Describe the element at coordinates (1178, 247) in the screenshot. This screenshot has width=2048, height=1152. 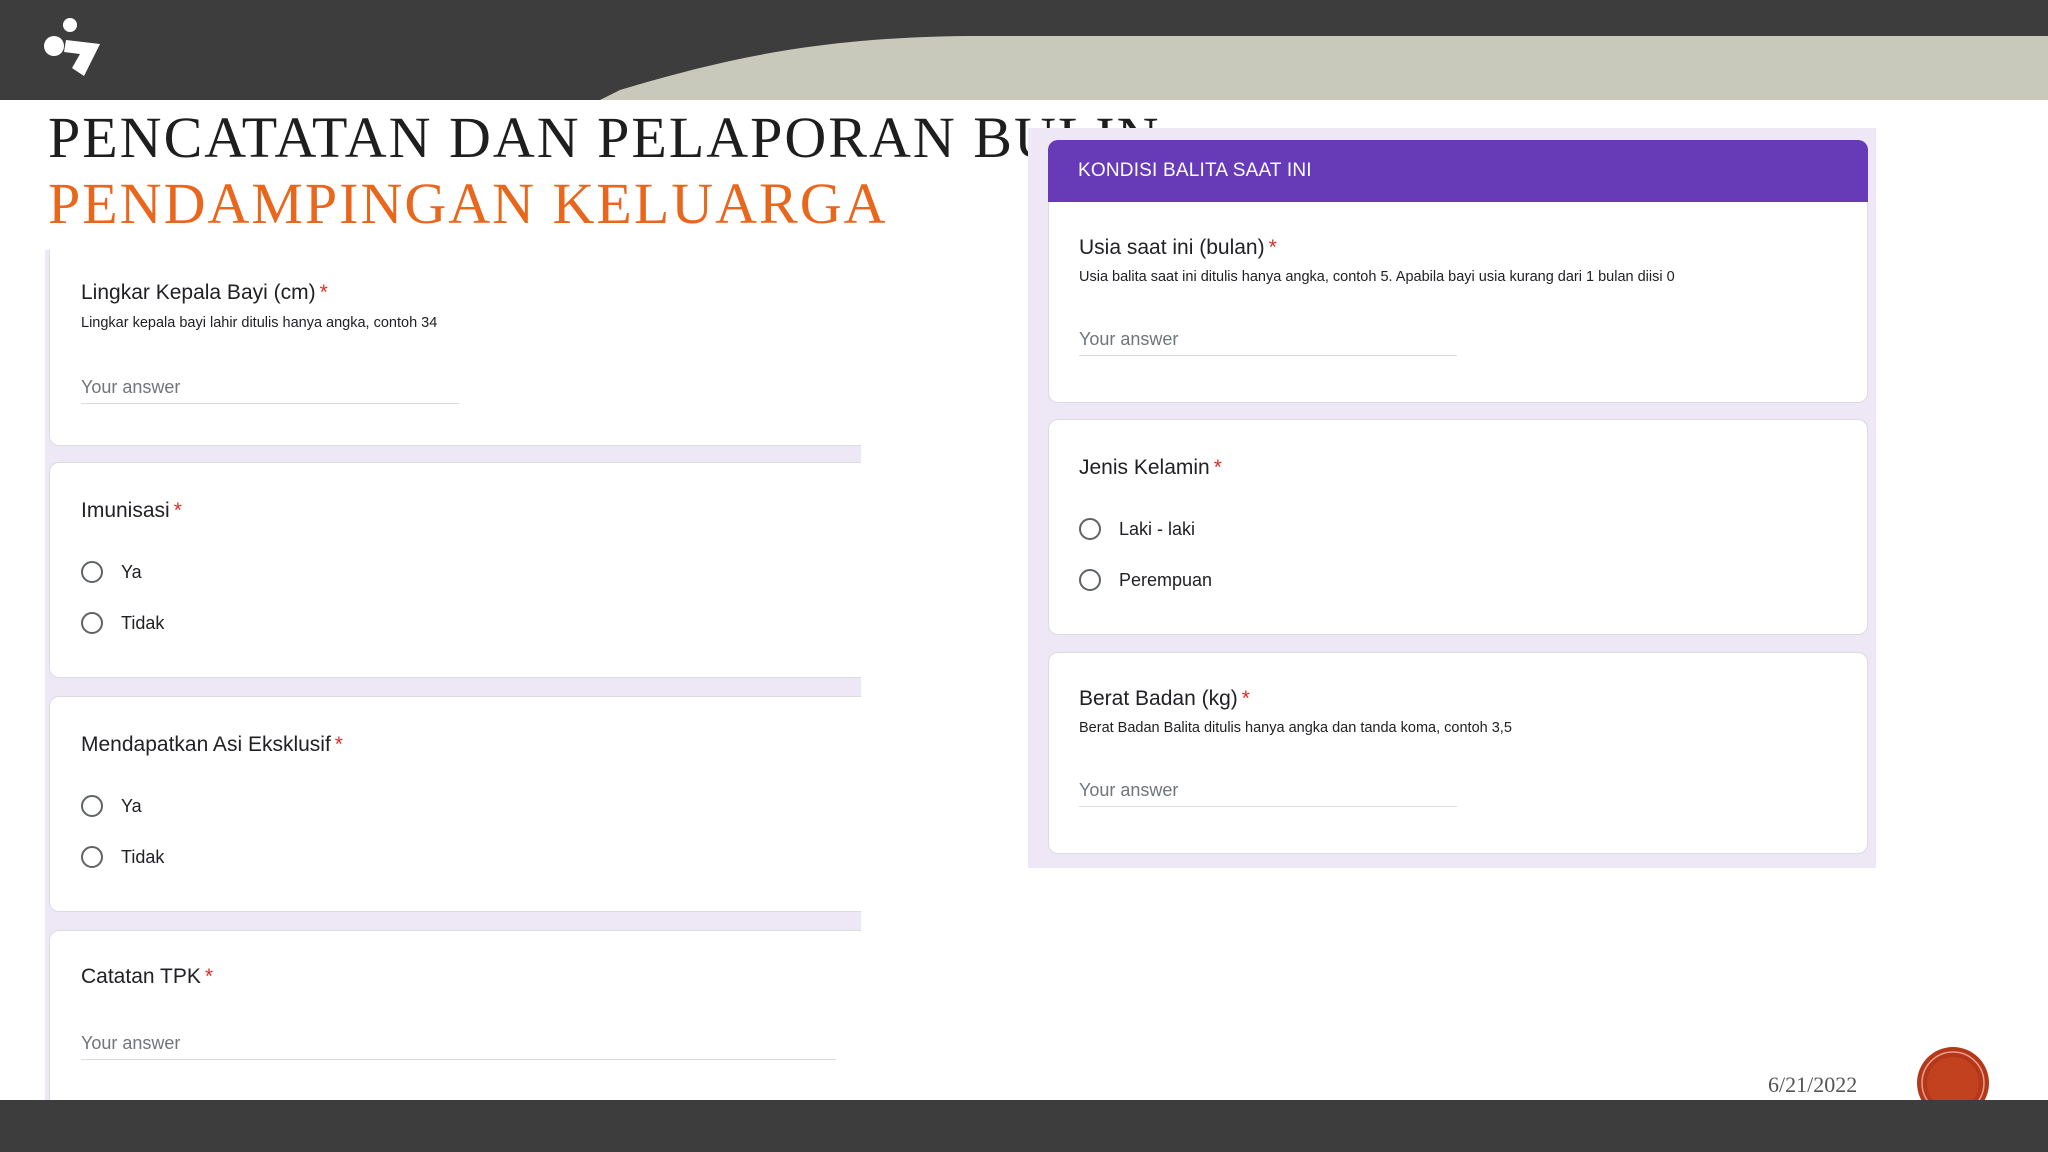
I see `question-title: Usia saat ini (bulan) *` at that location.